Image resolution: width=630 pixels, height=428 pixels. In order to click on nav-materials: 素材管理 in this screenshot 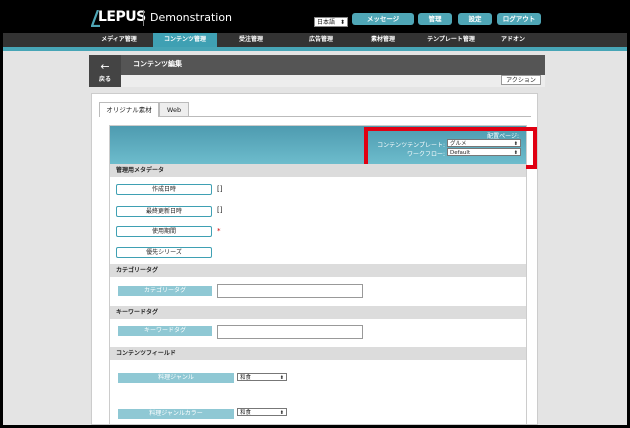, I will do `click(383, 40)`.